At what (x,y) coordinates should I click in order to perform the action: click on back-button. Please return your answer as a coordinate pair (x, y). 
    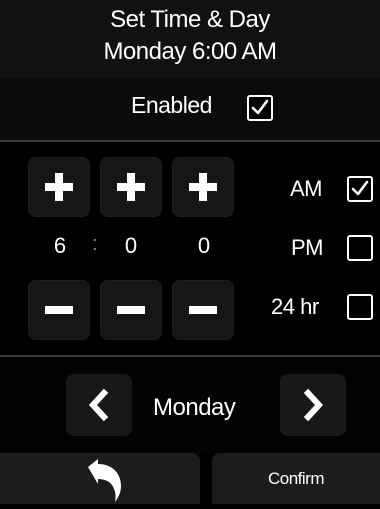
    Looking at the image, I should click on (100, 478).